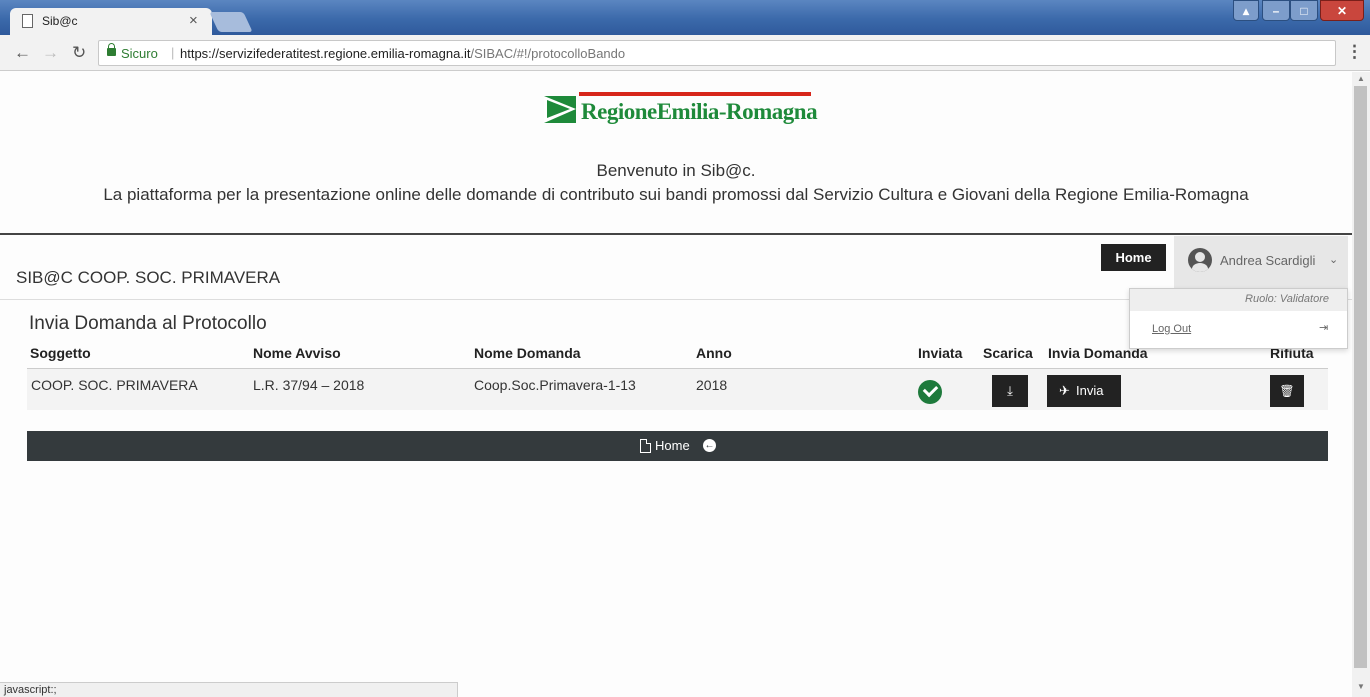  What do you see at coordinates (148, 277) in the screenshot?
I see `coop-name: SIB@C COOP. SOC. PRIMAVERA` at bounding box center [148, 277].